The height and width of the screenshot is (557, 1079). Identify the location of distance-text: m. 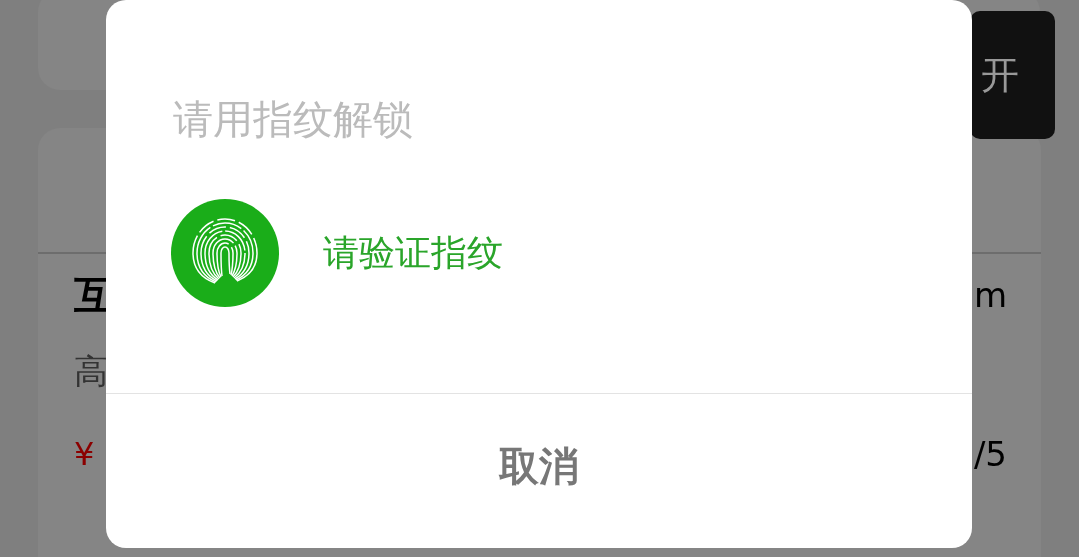
(990, 295).